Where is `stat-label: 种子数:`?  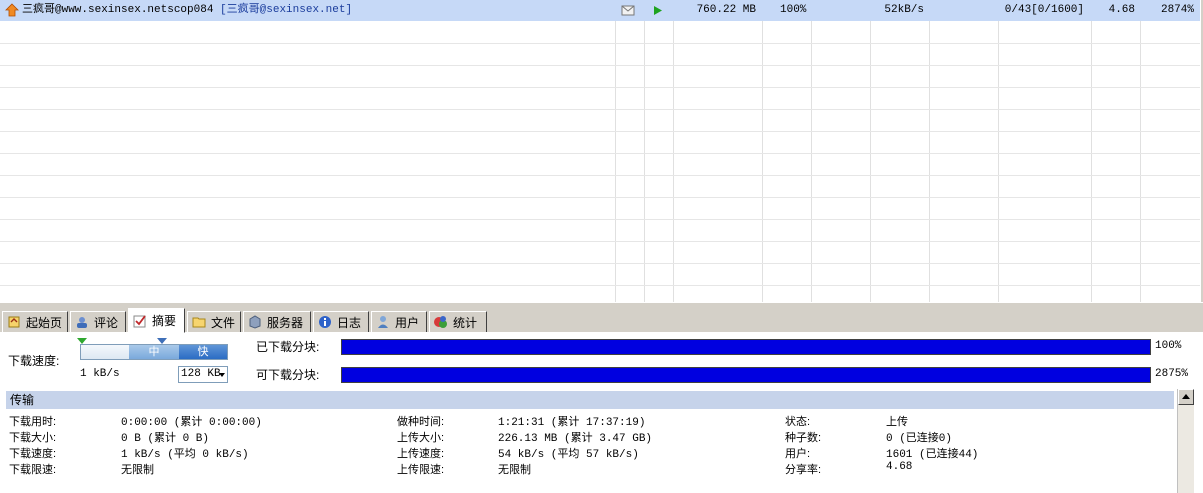 stat-label: 种子数: is located at coordinates (803, 438).